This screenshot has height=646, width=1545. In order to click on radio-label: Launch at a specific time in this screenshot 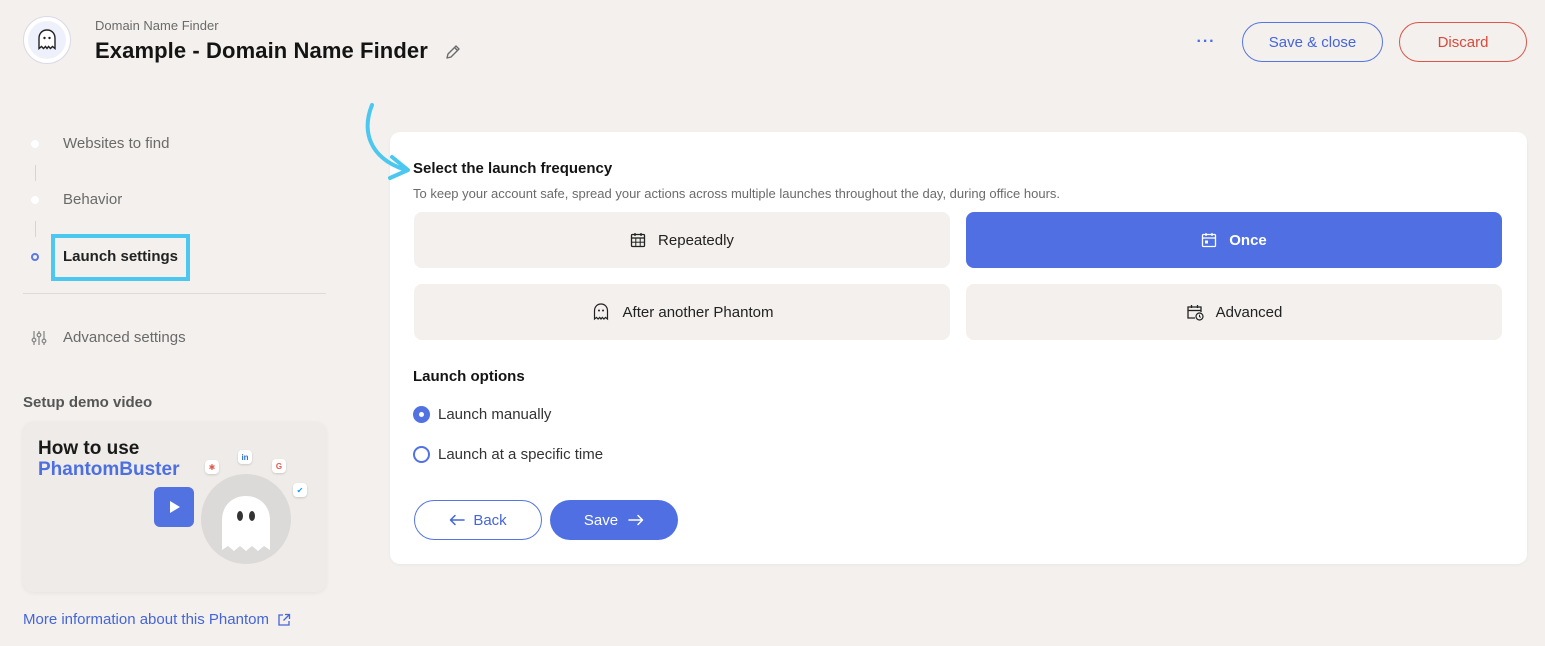, I will do `click(521, 454)`.